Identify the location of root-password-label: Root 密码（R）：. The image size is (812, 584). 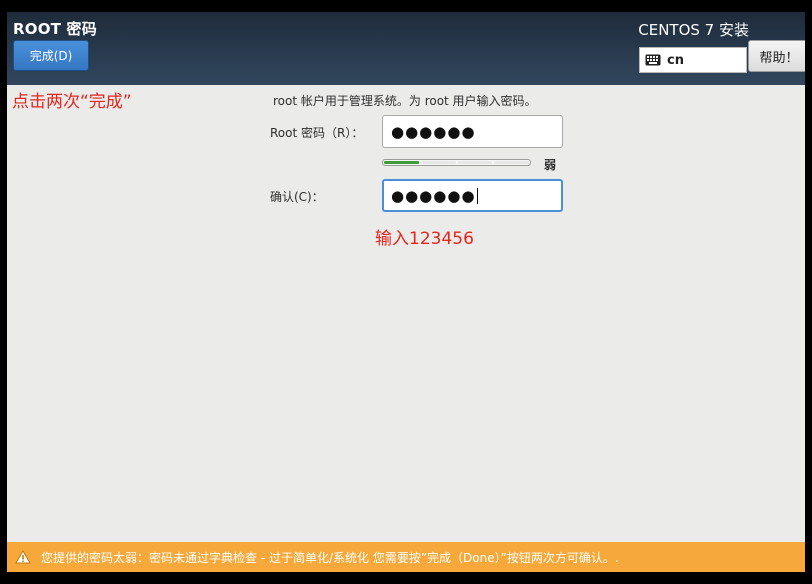
(317, 133).